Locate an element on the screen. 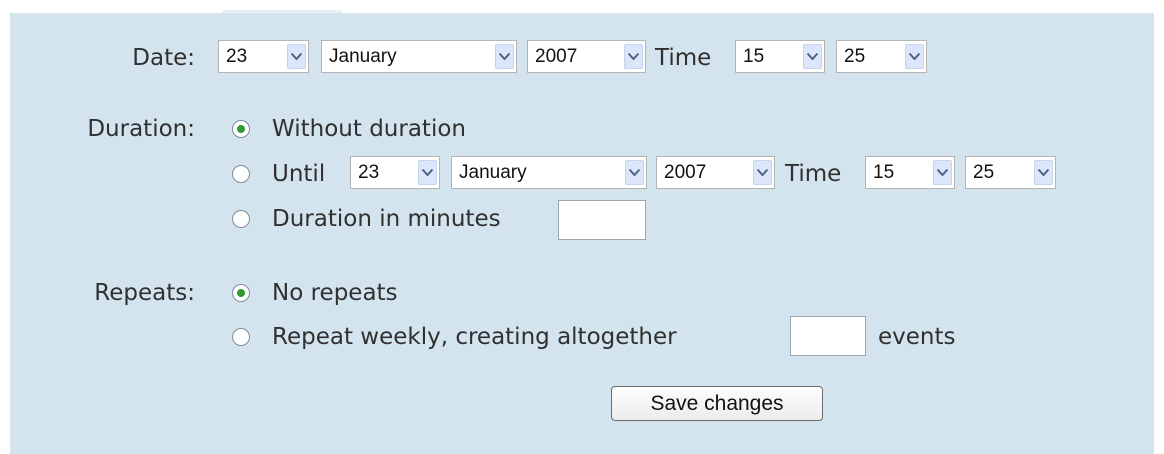 This screenshot has width=1164, height=454. until-time-label: Time is located at coordinates (813, 174).